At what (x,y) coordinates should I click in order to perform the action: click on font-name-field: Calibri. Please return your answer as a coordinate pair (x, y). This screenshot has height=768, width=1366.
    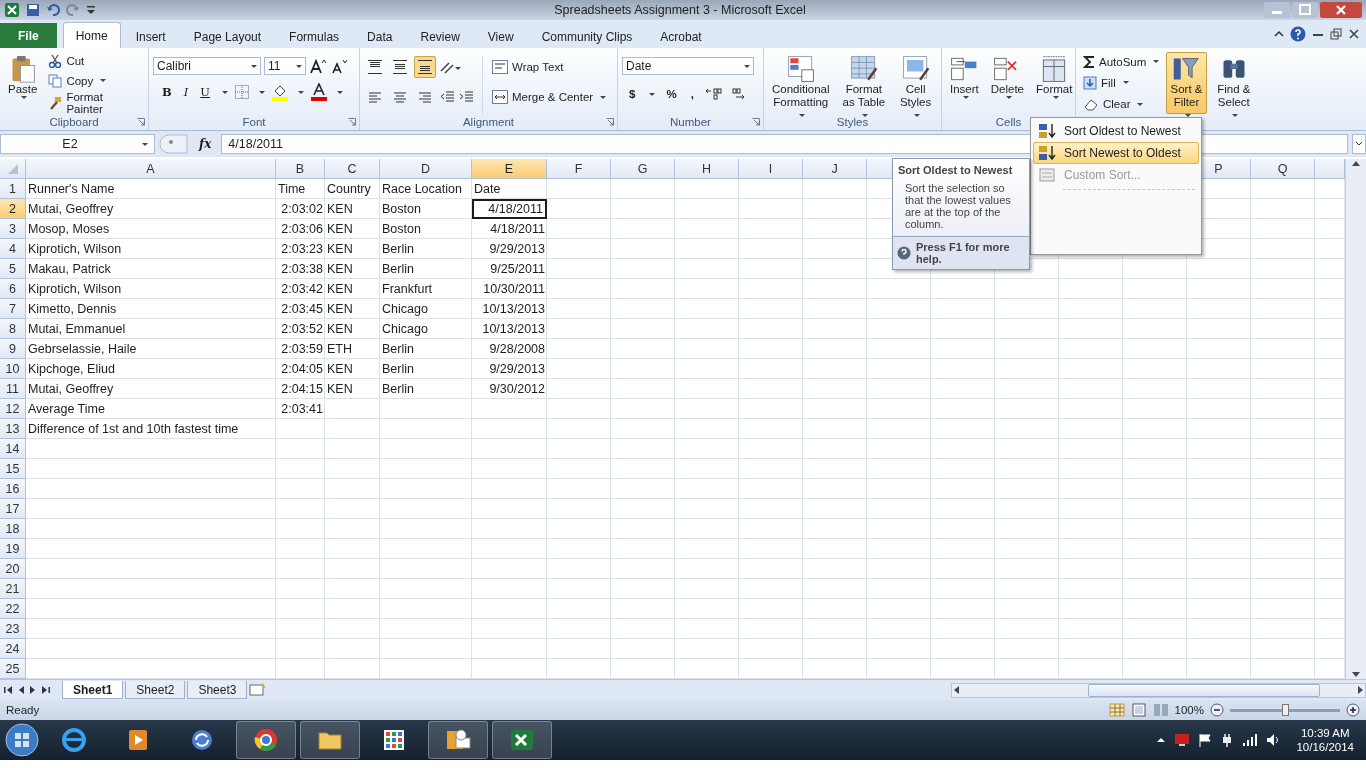
    Looking at the image, I should click on (207, 66).